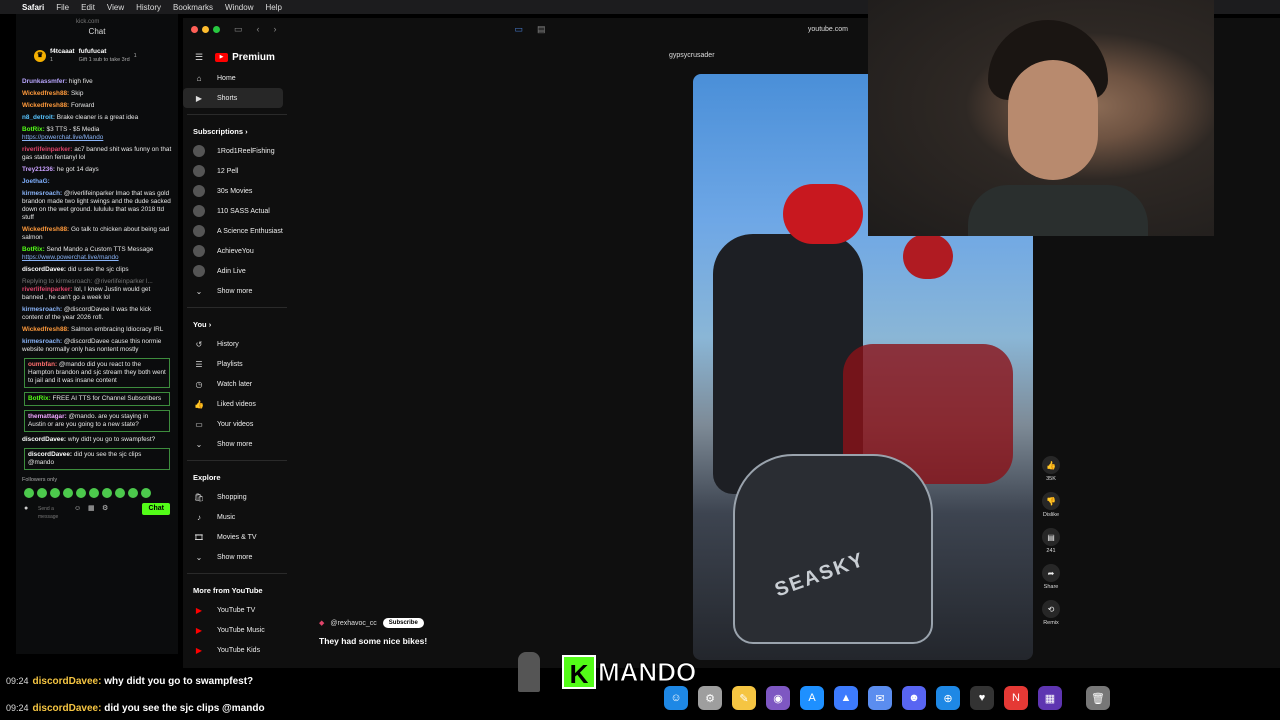 The height and width of the screenshot is (720, 1280). I want to click on tab-icon: ▭, so click(519, 29).